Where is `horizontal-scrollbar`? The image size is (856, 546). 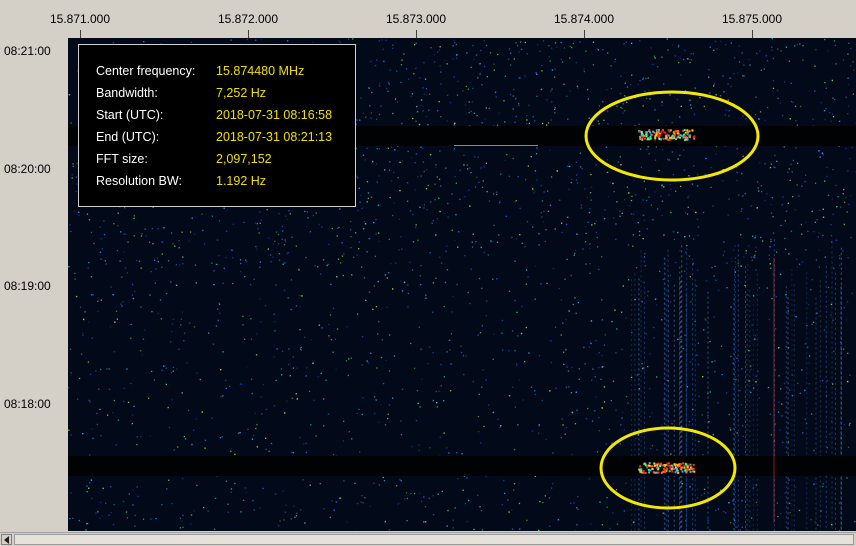 horizontal-scrollbar is located at coordinates (428, 539).